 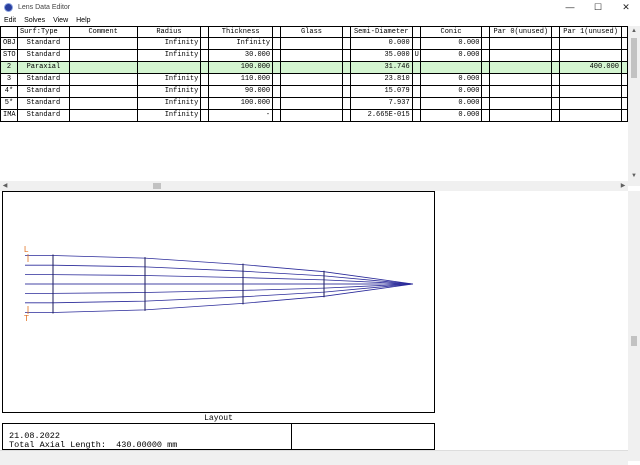 What do you see at coordinates (43, 67) in the screenshot?
I see `surface-type-cell: Paraxial` at bounding box center [43, 67].